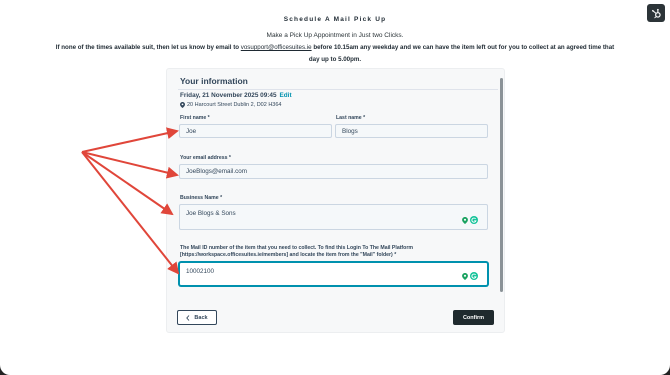 The image size is (670, 375). I want to click on back-label: Back, so click(201, 317).